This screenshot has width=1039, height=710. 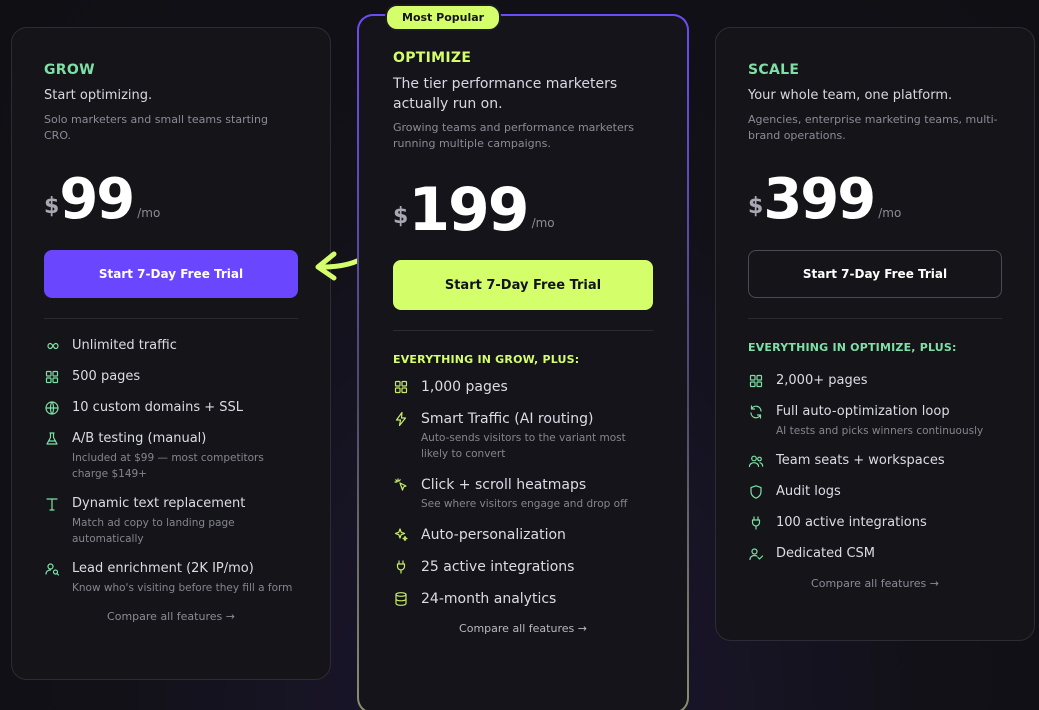 I want to click on feature-item: Unlimited traffic, so click(x=171, y=346).